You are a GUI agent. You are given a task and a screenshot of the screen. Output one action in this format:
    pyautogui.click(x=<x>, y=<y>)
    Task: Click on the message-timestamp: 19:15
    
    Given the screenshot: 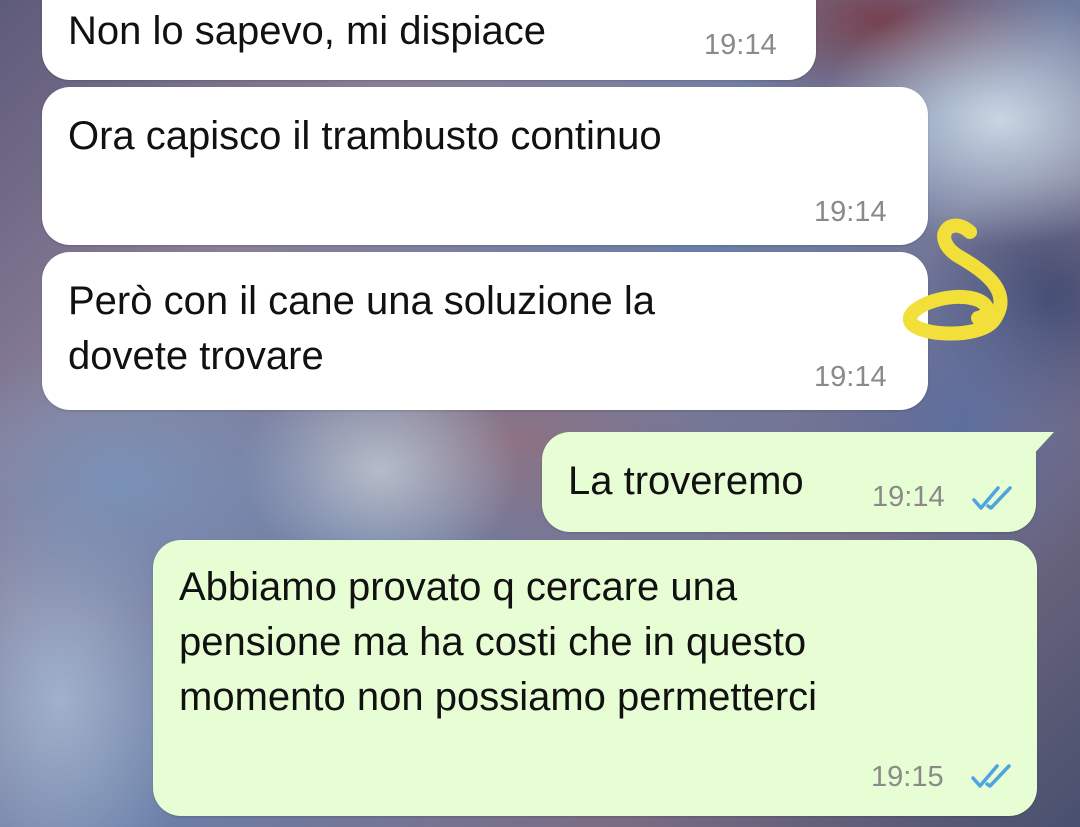 What is the action you would take?
    pyautogui.click(x=907, y=777)
    